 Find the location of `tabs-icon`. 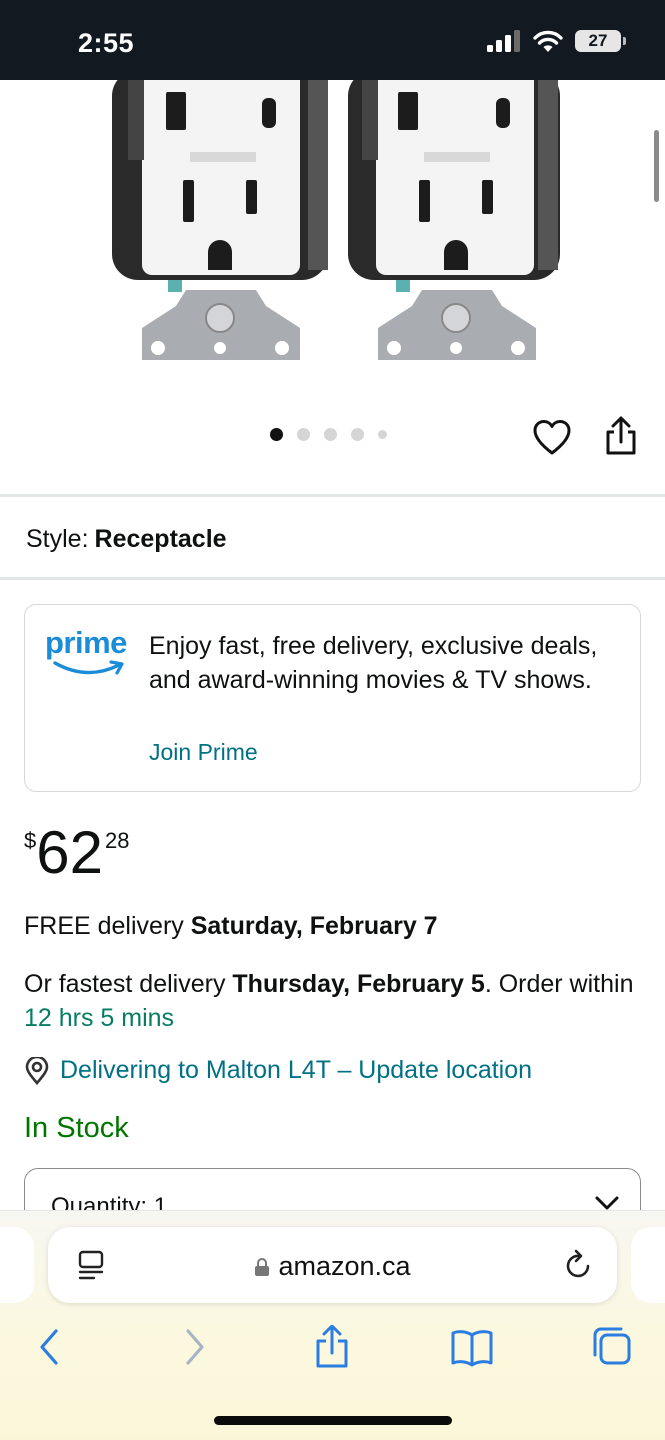

tabs-icon is located at coordinates (612, 1347).